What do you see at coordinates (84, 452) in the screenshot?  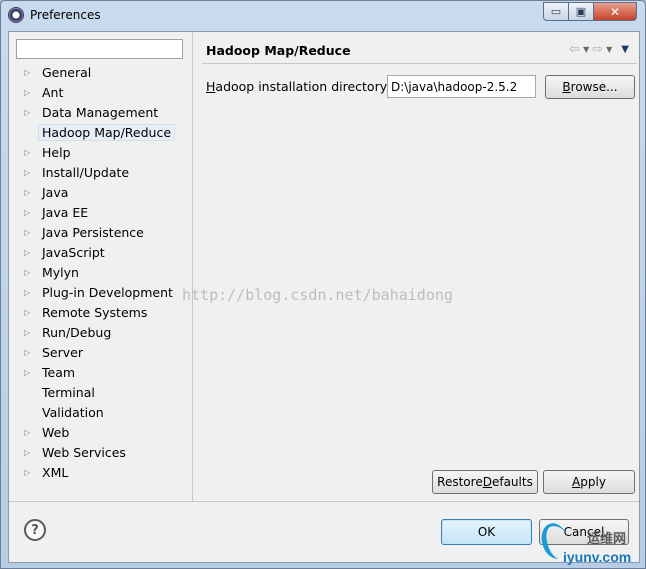 I see `tree-item-label: Web Services` at bounding box center [84, 452].